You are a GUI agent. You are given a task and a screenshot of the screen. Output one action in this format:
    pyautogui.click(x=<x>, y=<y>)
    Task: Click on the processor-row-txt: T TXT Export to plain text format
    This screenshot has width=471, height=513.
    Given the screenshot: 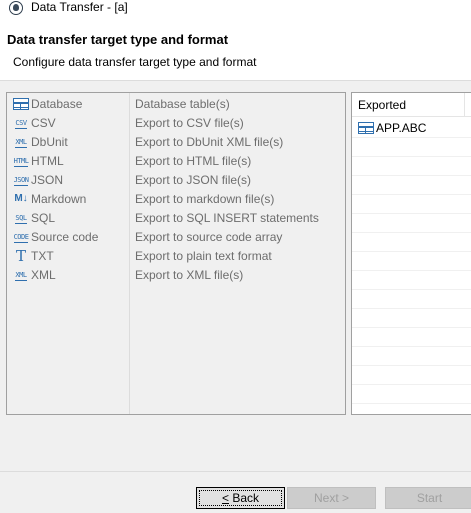 What is the action you would take?
    pyautogui.click(x=176, y=255)
    